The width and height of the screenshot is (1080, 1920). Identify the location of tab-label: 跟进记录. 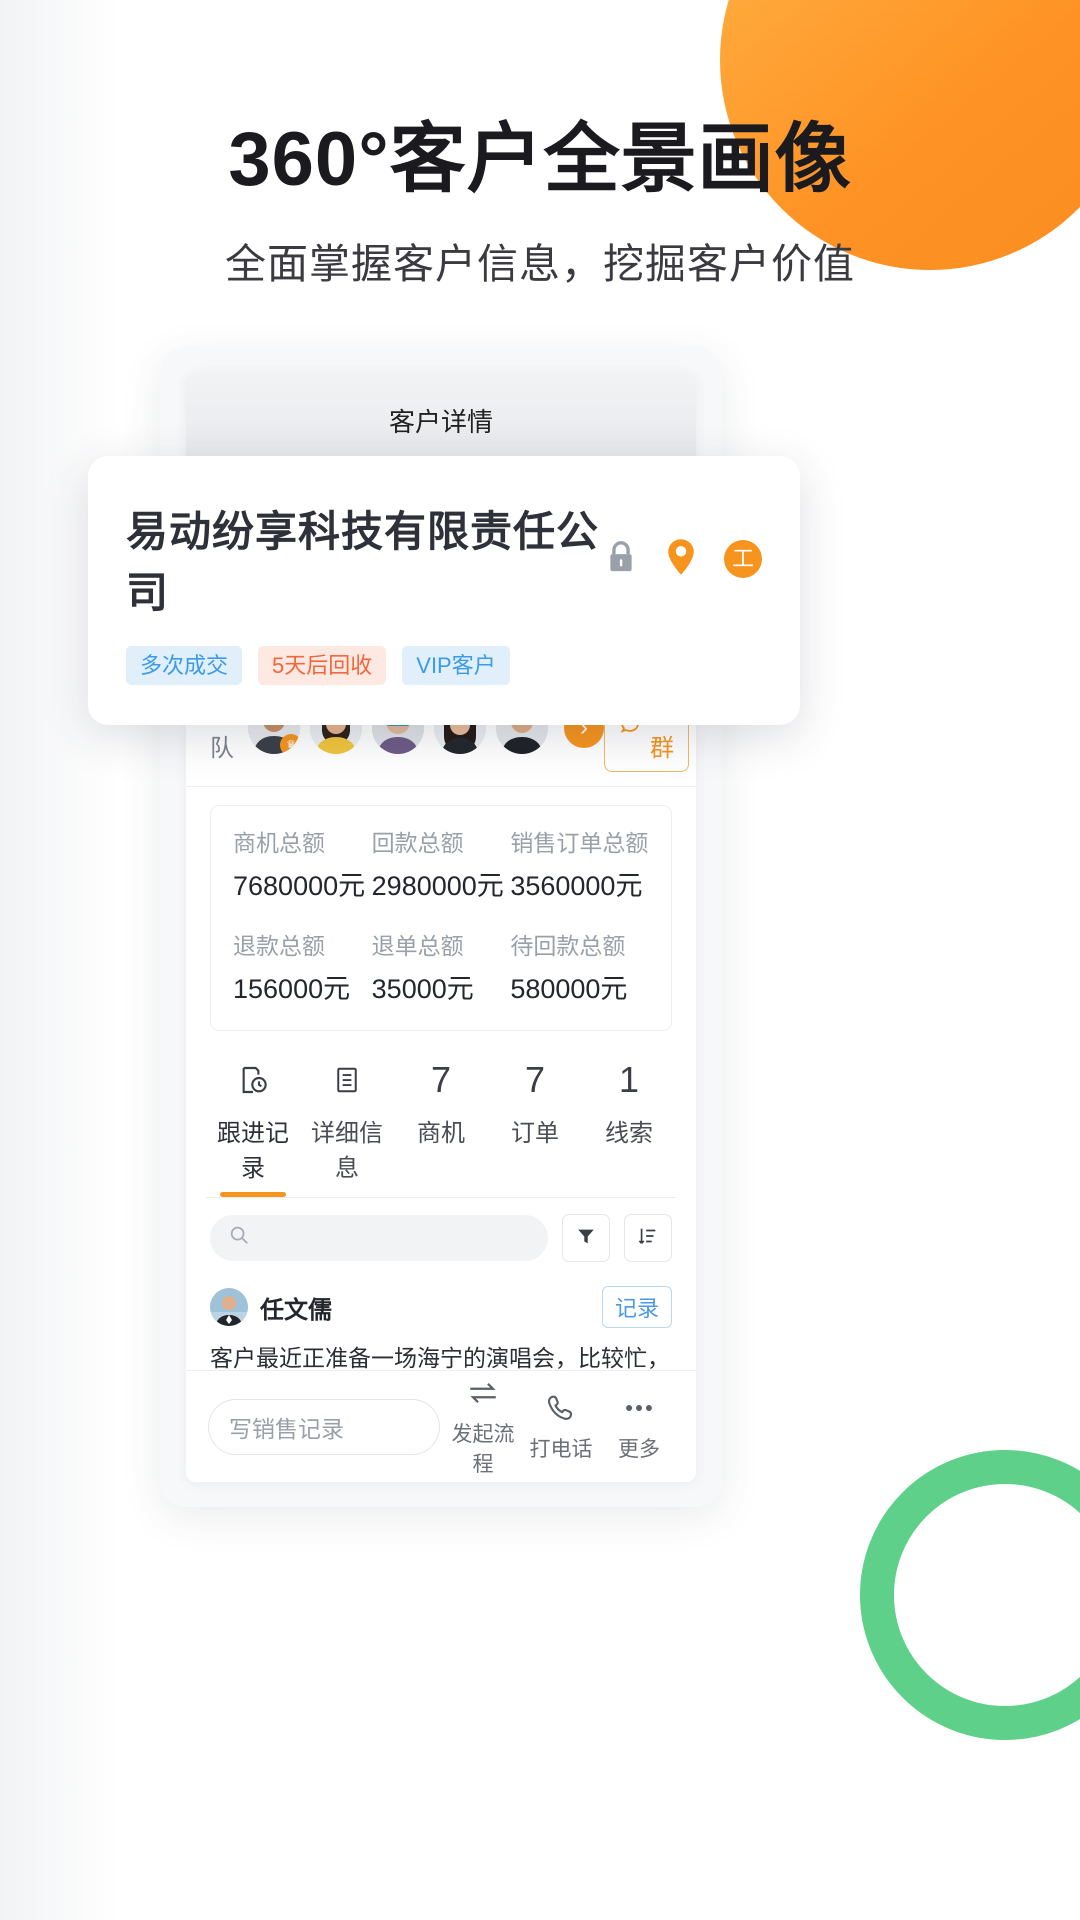
(253, 1151).